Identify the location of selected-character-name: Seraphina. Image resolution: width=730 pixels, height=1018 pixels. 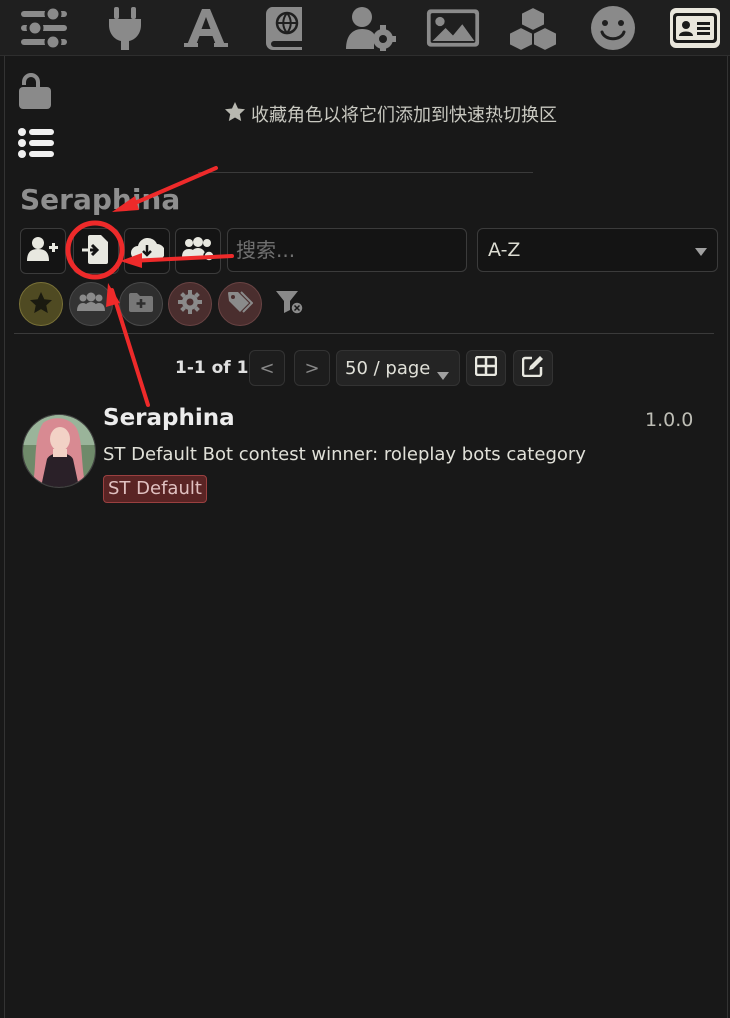
(100, 199).